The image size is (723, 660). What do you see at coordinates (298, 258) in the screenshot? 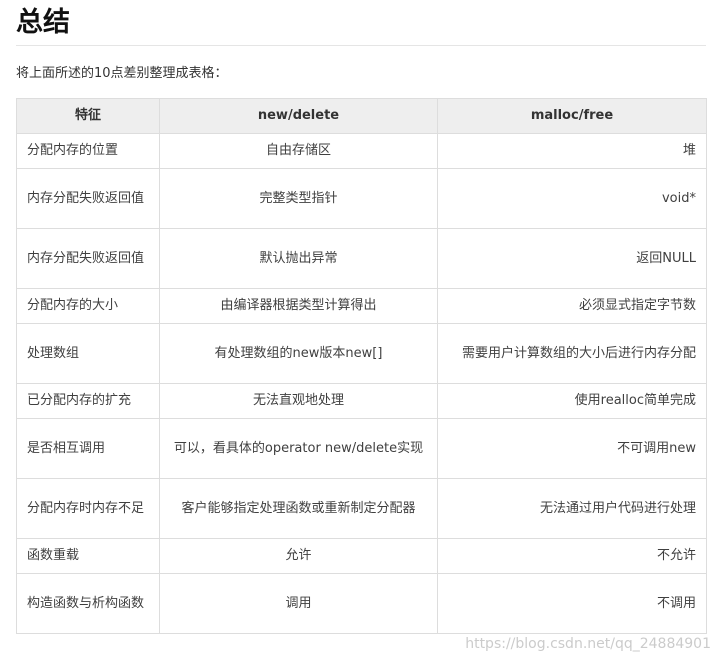
I see `cell-new-delete: 默认抛出异常` at bounding box center [298, 258].